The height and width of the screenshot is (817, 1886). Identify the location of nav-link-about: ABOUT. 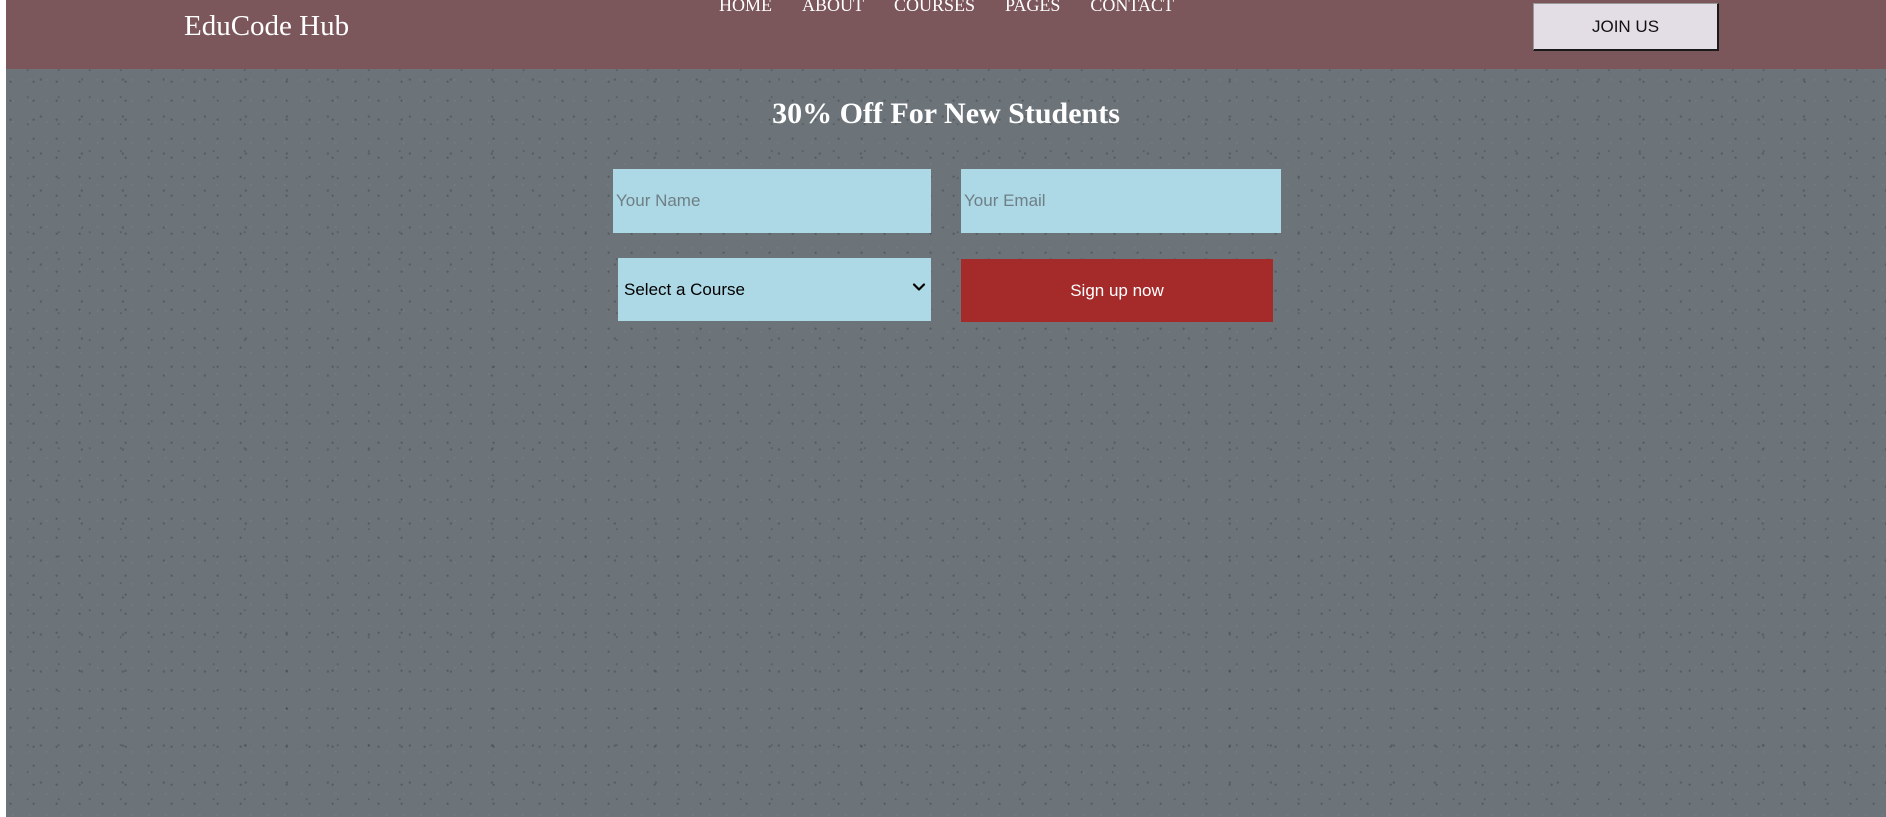
(833, 8).